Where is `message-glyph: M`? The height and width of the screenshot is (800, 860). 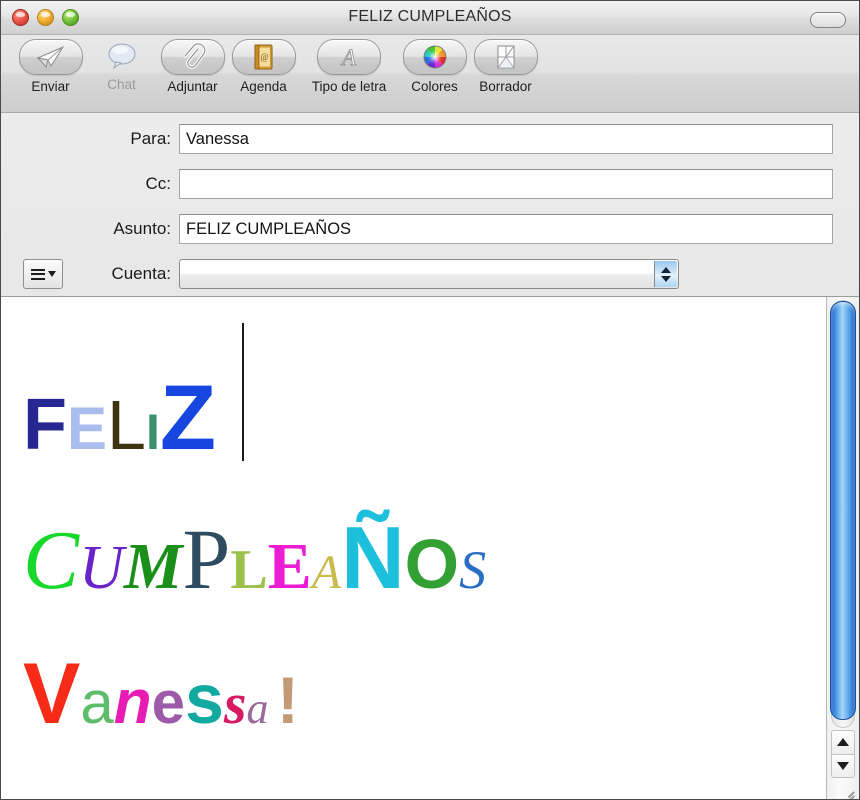 message-glyph: M is located at coordinates (153, 566).